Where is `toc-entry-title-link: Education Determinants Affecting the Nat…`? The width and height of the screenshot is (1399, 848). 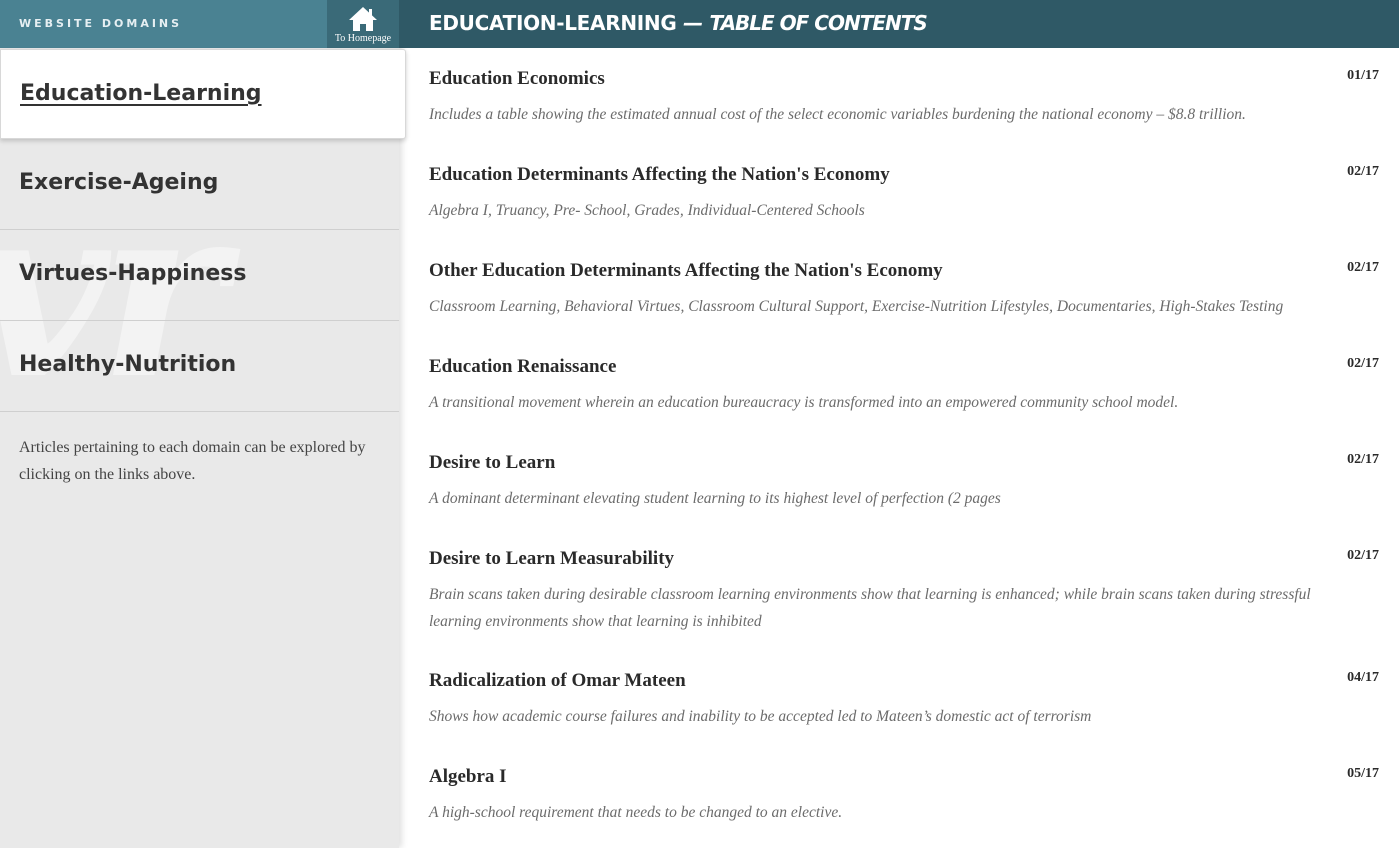
toc-entry-title-link: Education Determinants Affecting the Nat… is located at coordinates (659, 175).